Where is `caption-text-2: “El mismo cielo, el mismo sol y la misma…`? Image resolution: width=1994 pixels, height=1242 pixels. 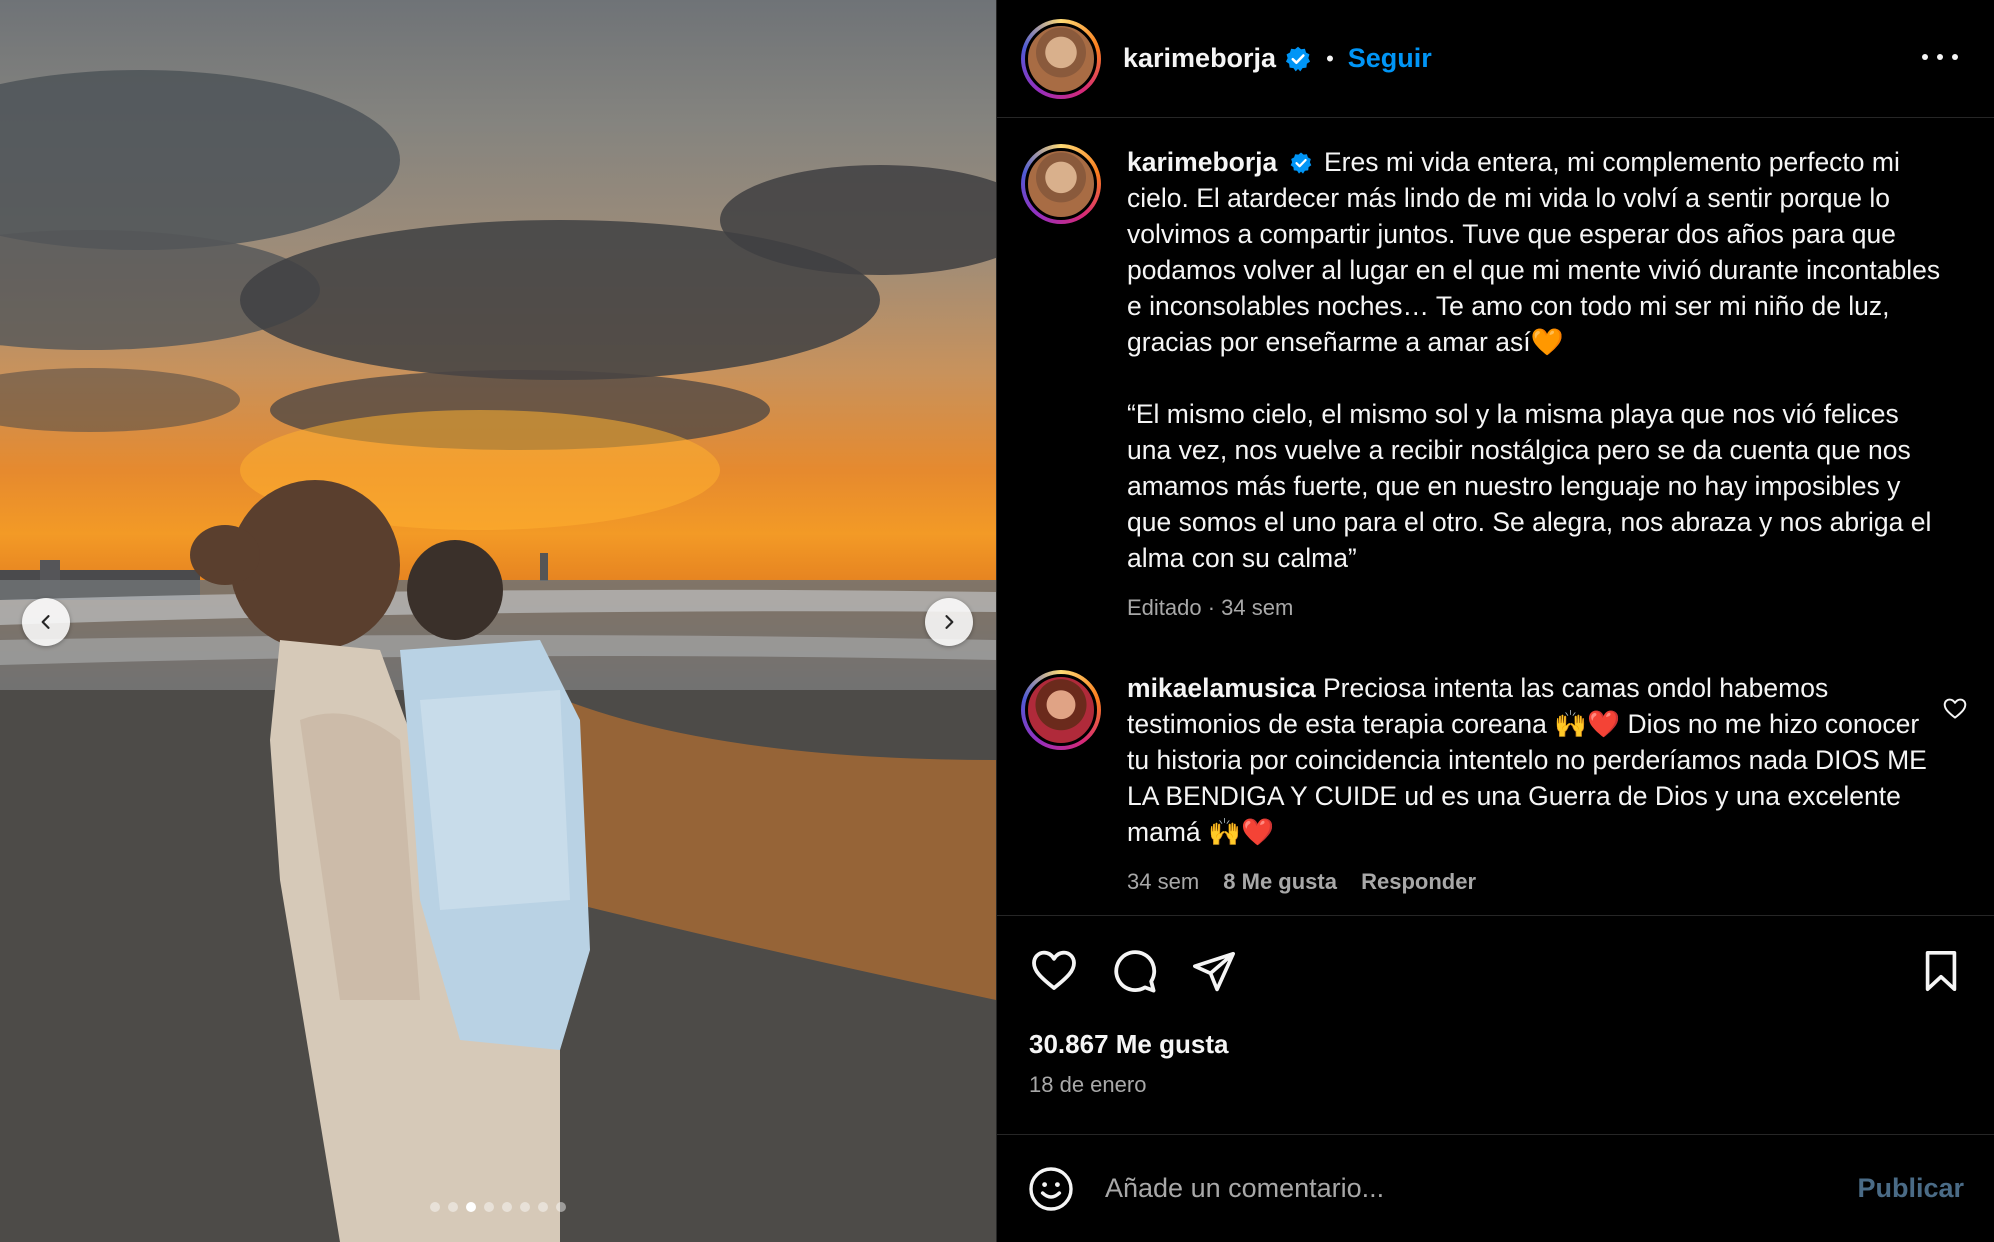 caption-text-2: “El mismo cielo, el mismo sol y la misma… is located at coordinates (1529, 486).